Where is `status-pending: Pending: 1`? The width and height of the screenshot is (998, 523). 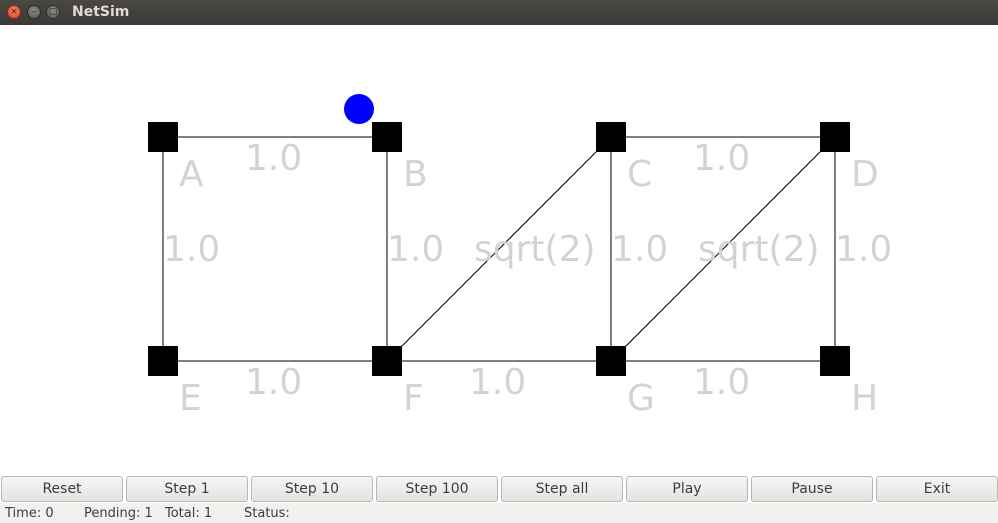 status-pending: Pending: 1 is located at coordinates (118, 513).